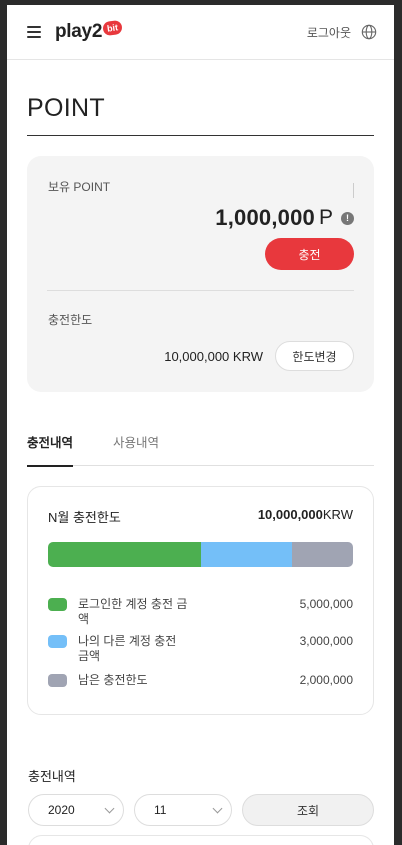 The height and width of the screenshot is (845, 402). Describe the element at coordinates (369, 32) in the screenshot. I see `globe-icon` at that location.